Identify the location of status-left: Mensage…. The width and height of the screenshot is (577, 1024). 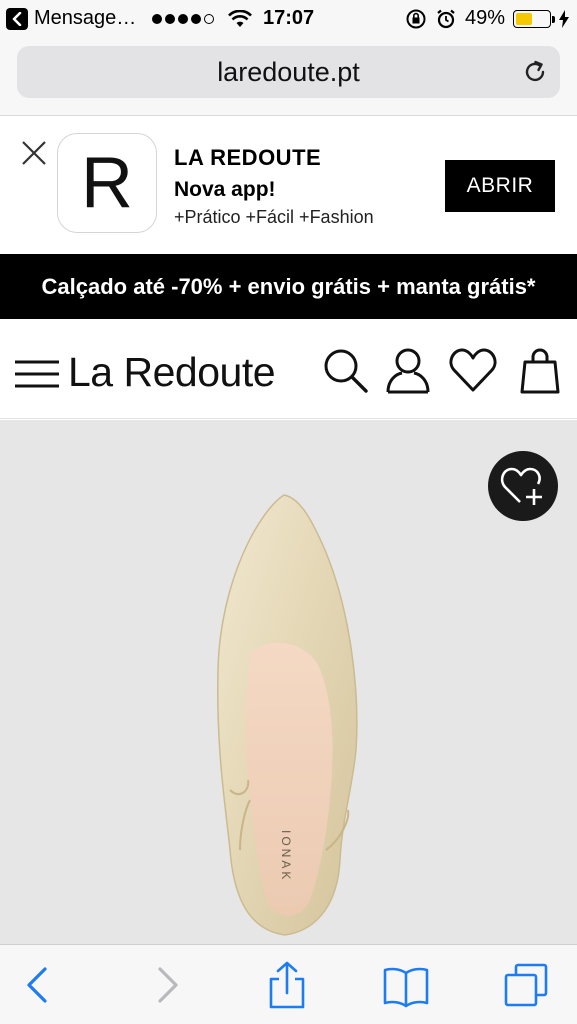
(129, 18).